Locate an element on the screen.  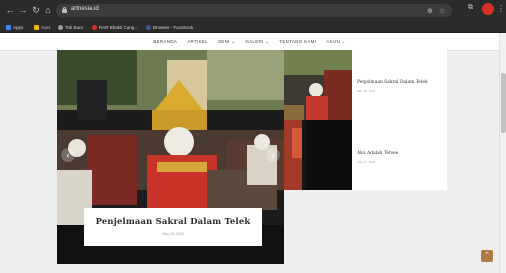
zoom-icon: ⊕ is located at coordinates (430, 11).